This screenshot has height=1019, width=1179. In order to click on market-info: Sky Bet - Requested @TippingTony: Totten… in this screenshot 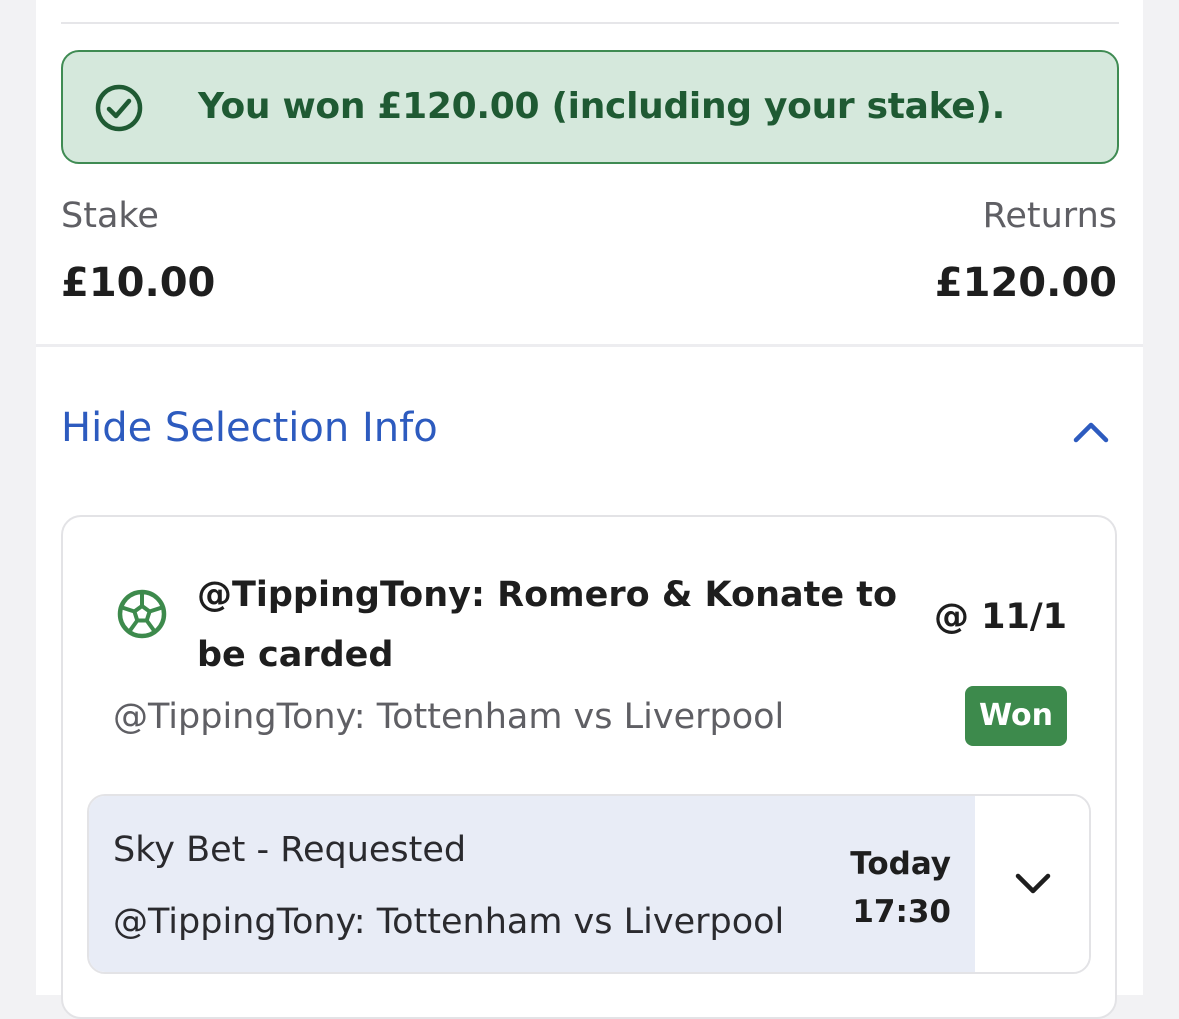, I will do `click(532, 884)`.